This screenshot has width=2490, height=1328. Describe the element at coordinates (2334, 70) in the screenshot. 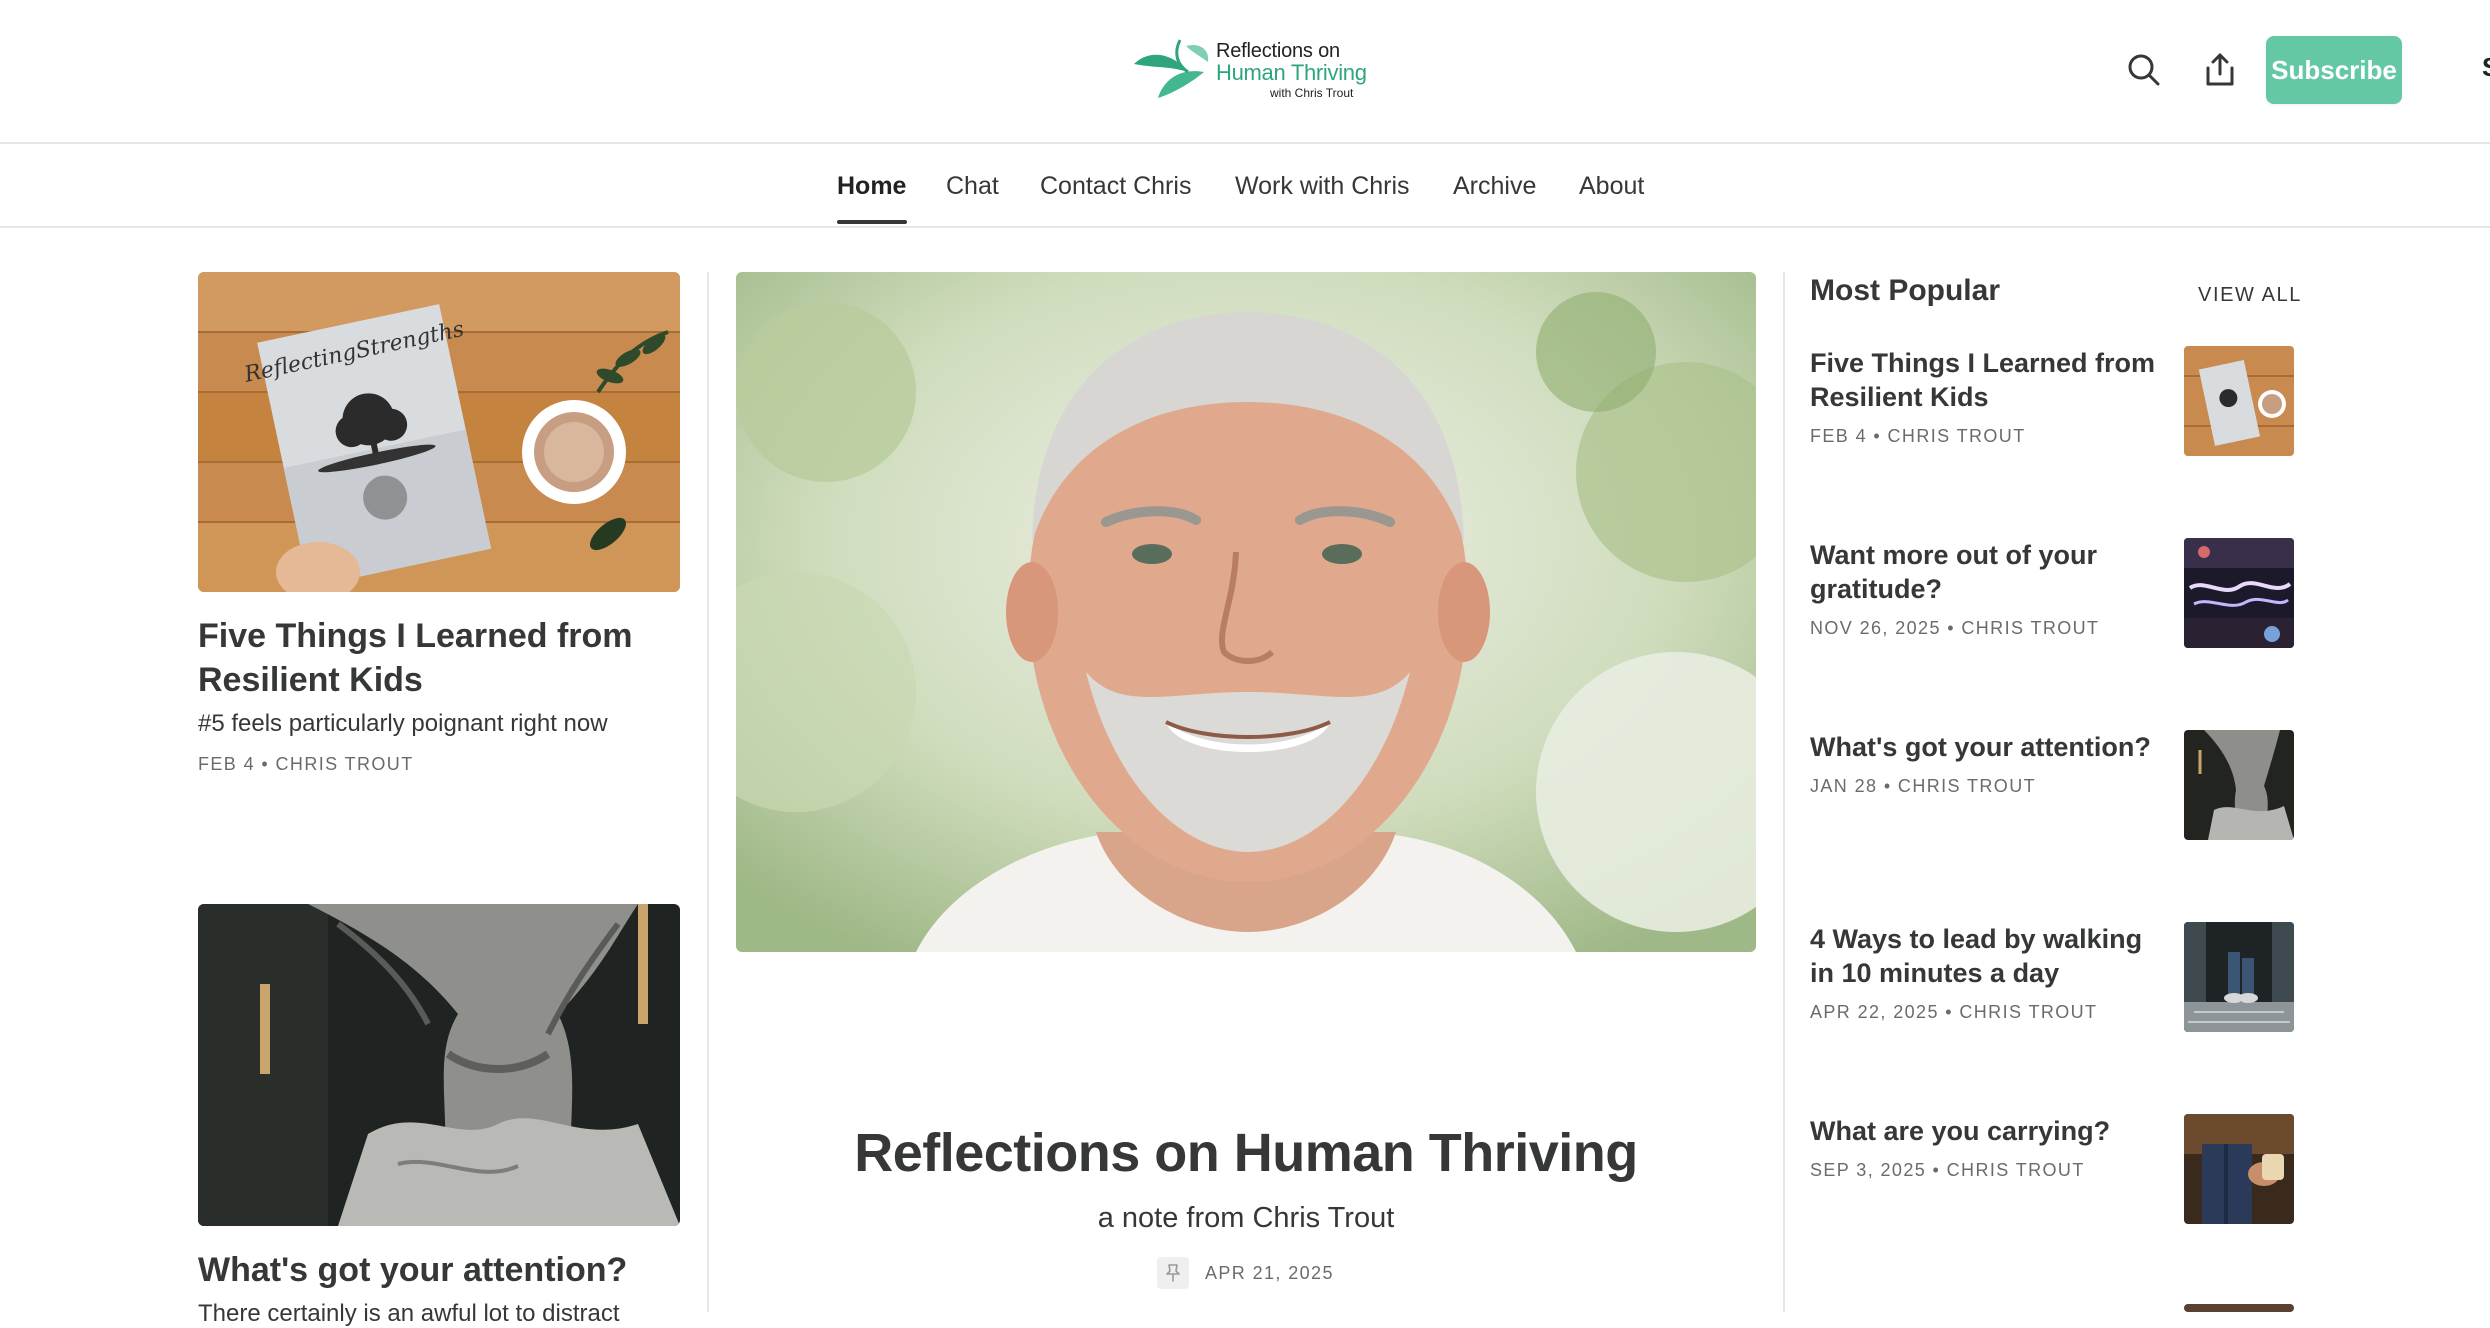

I see `subscribe-button: Subscribe` at that location.